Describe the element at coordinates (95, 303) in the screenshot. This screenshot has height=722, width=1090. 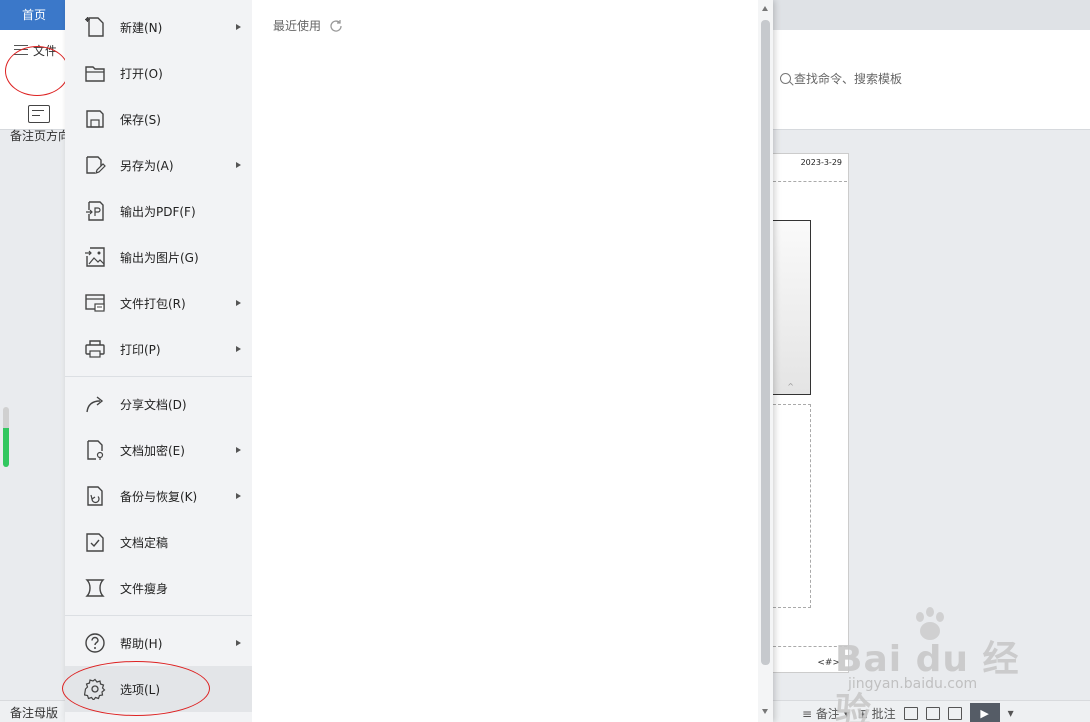
I see `package-icon` at that location.